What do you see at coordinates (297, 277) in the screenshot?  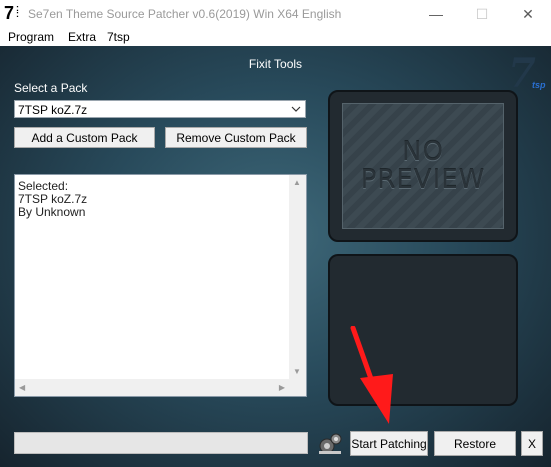 I see `vertical-scrollbar: ▲ ▼` at bounding box center [297, 277].